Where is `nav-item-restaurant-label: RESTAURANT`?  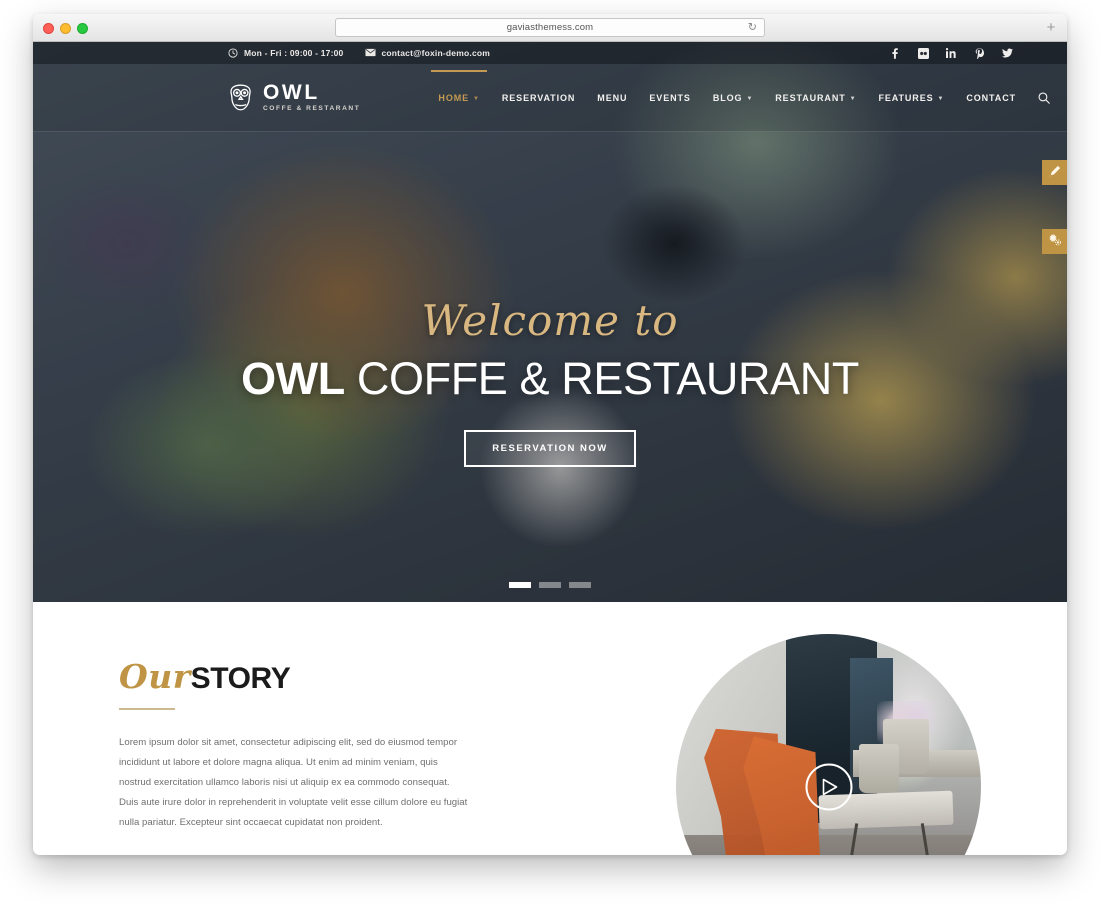
nav-item-restaurant-label: RESTAURANT is located at coordinates (810, 97).